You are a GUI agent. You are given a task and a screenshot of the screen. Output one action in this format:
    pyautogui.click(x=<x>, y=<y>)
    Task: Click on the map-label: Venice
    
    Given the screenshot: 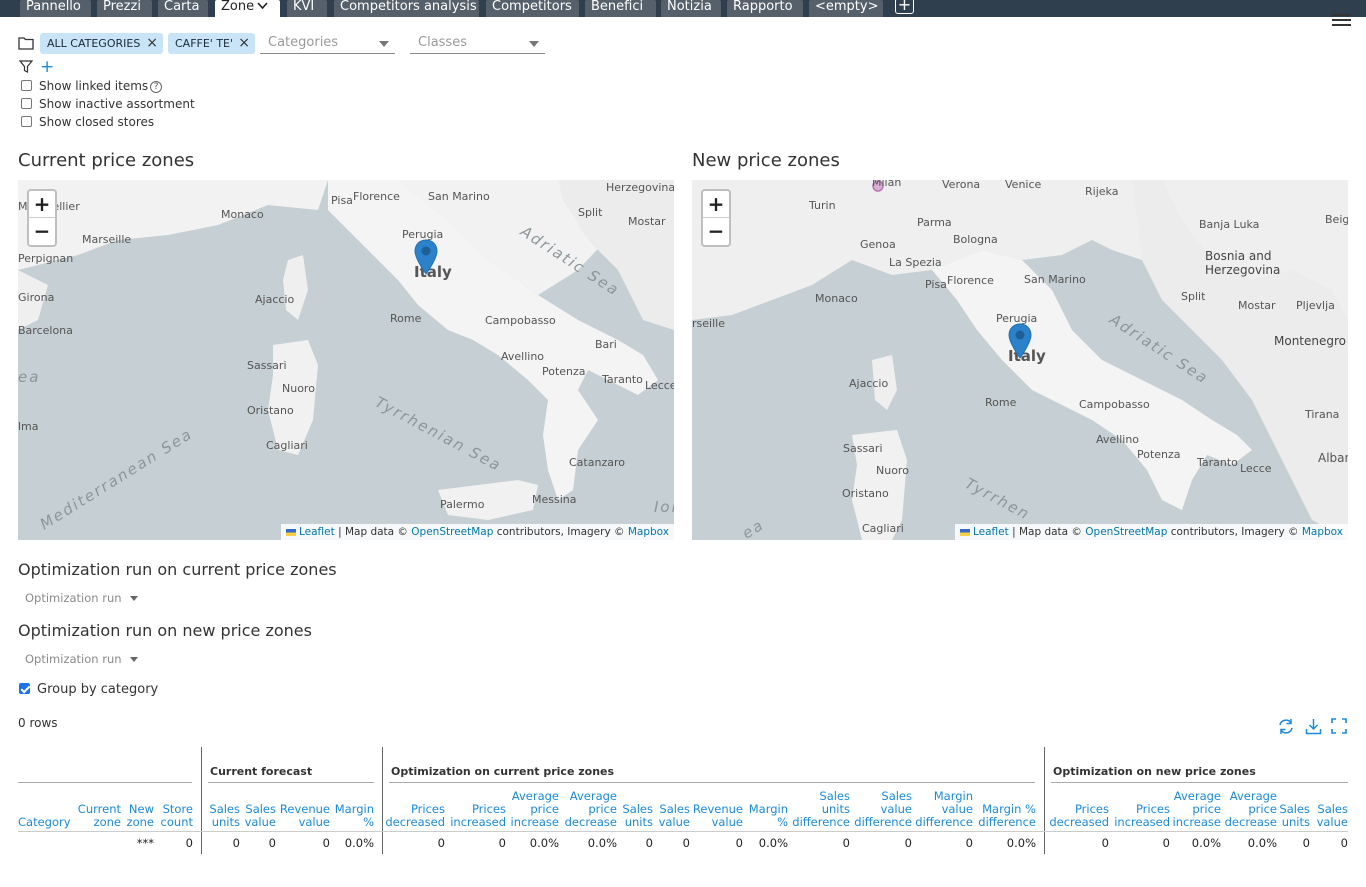 What is the action you would take?
    pyautogui.click(x=1023, y=185)
    